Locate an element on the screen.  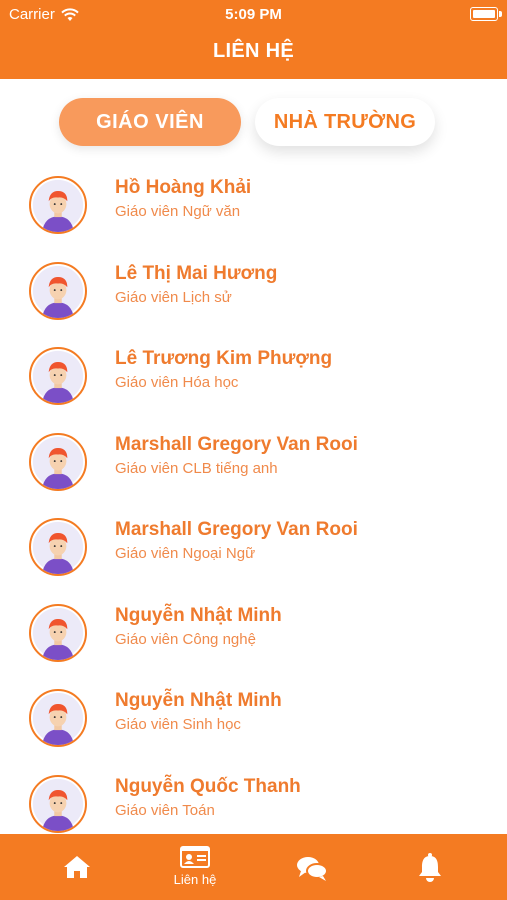
contact-role: Giáo viên Sinh học is located at coordinates (178, 724).